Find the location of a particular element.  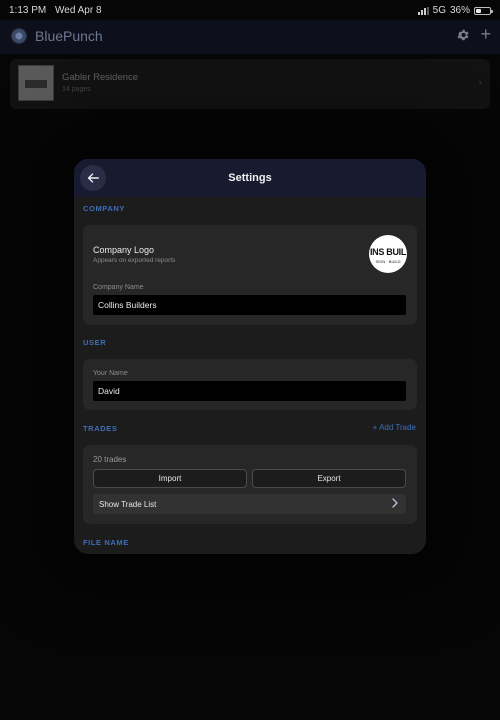

battery-fill is located at coordinates (478, 10).